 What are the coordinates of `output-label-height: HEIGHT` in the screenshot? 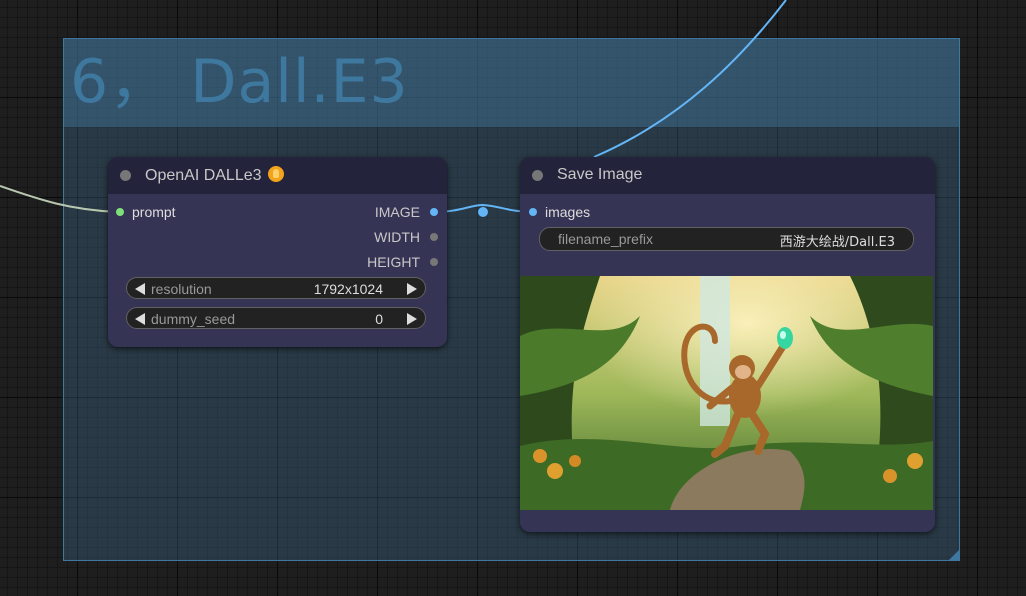 It's located at (393, 262).